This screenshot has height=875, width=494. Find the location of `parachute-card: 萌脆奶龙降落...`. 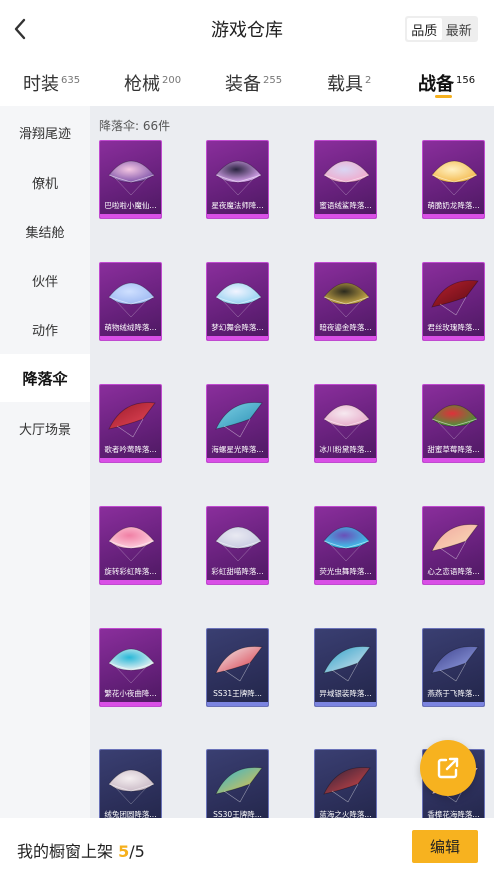

parachute-card: 萌脆奶龙降落... is located at coordinates (453, 179).